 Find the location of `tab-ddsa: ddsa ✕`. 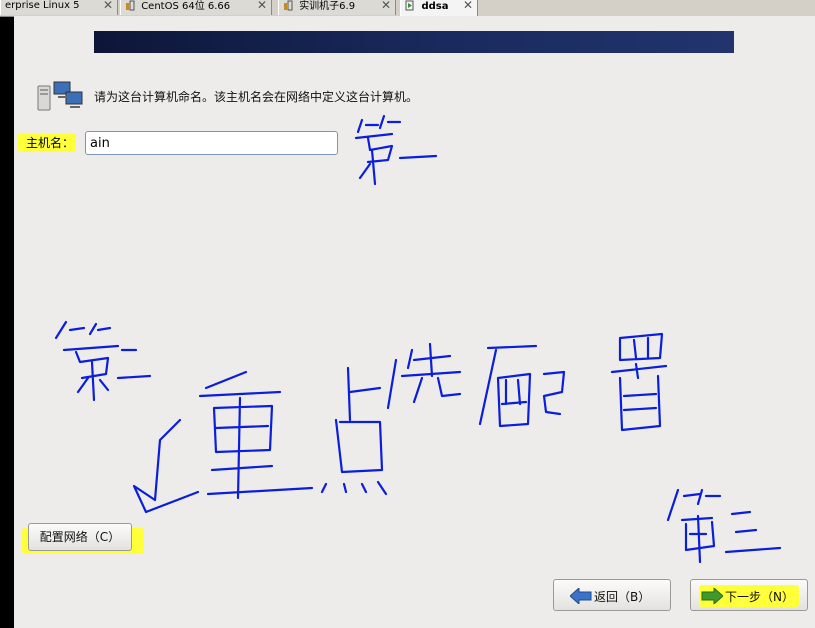

tab-ddsa: ddsa ✕ is located at coordinates (439, 8).